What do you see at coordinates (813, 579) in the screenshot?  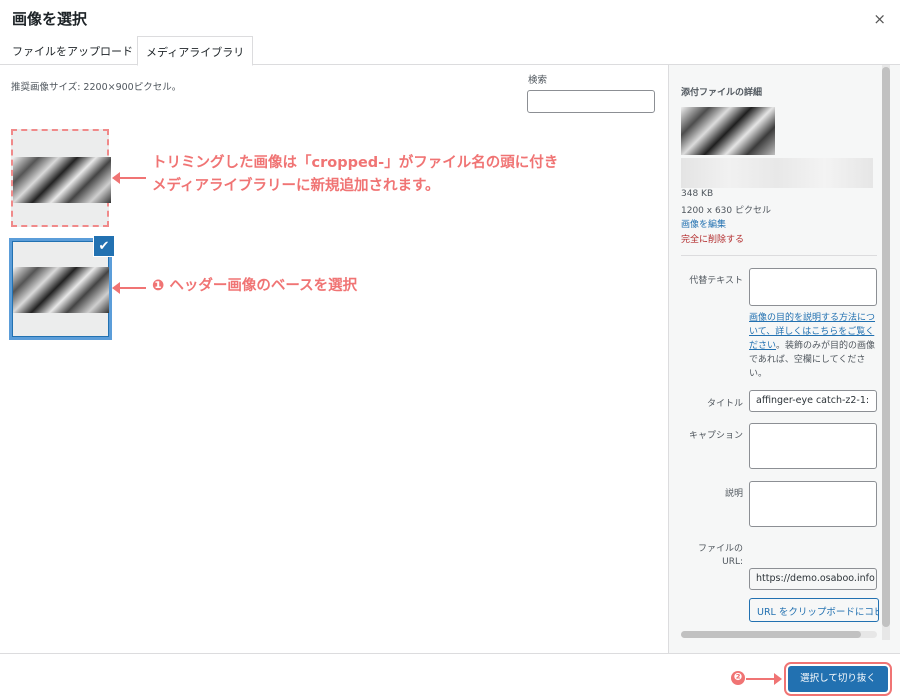 I see `file-url-field: https://demo.osaboo.info` at bounding box center [813, 579].